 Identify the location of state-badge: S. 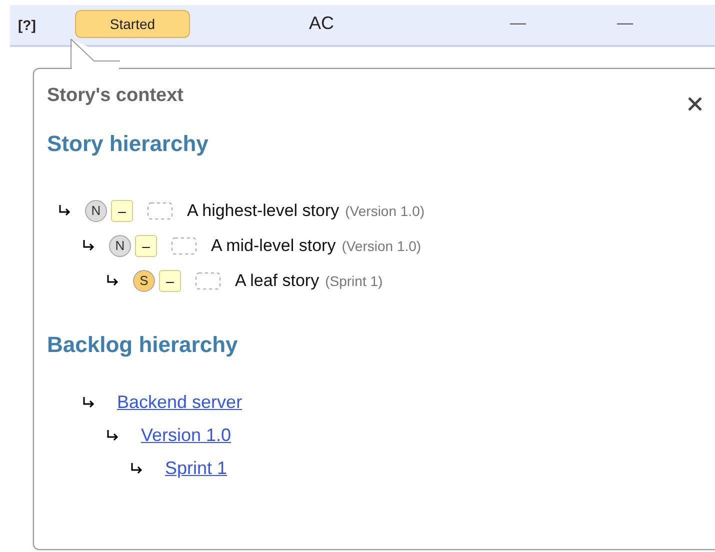
(144, 281).